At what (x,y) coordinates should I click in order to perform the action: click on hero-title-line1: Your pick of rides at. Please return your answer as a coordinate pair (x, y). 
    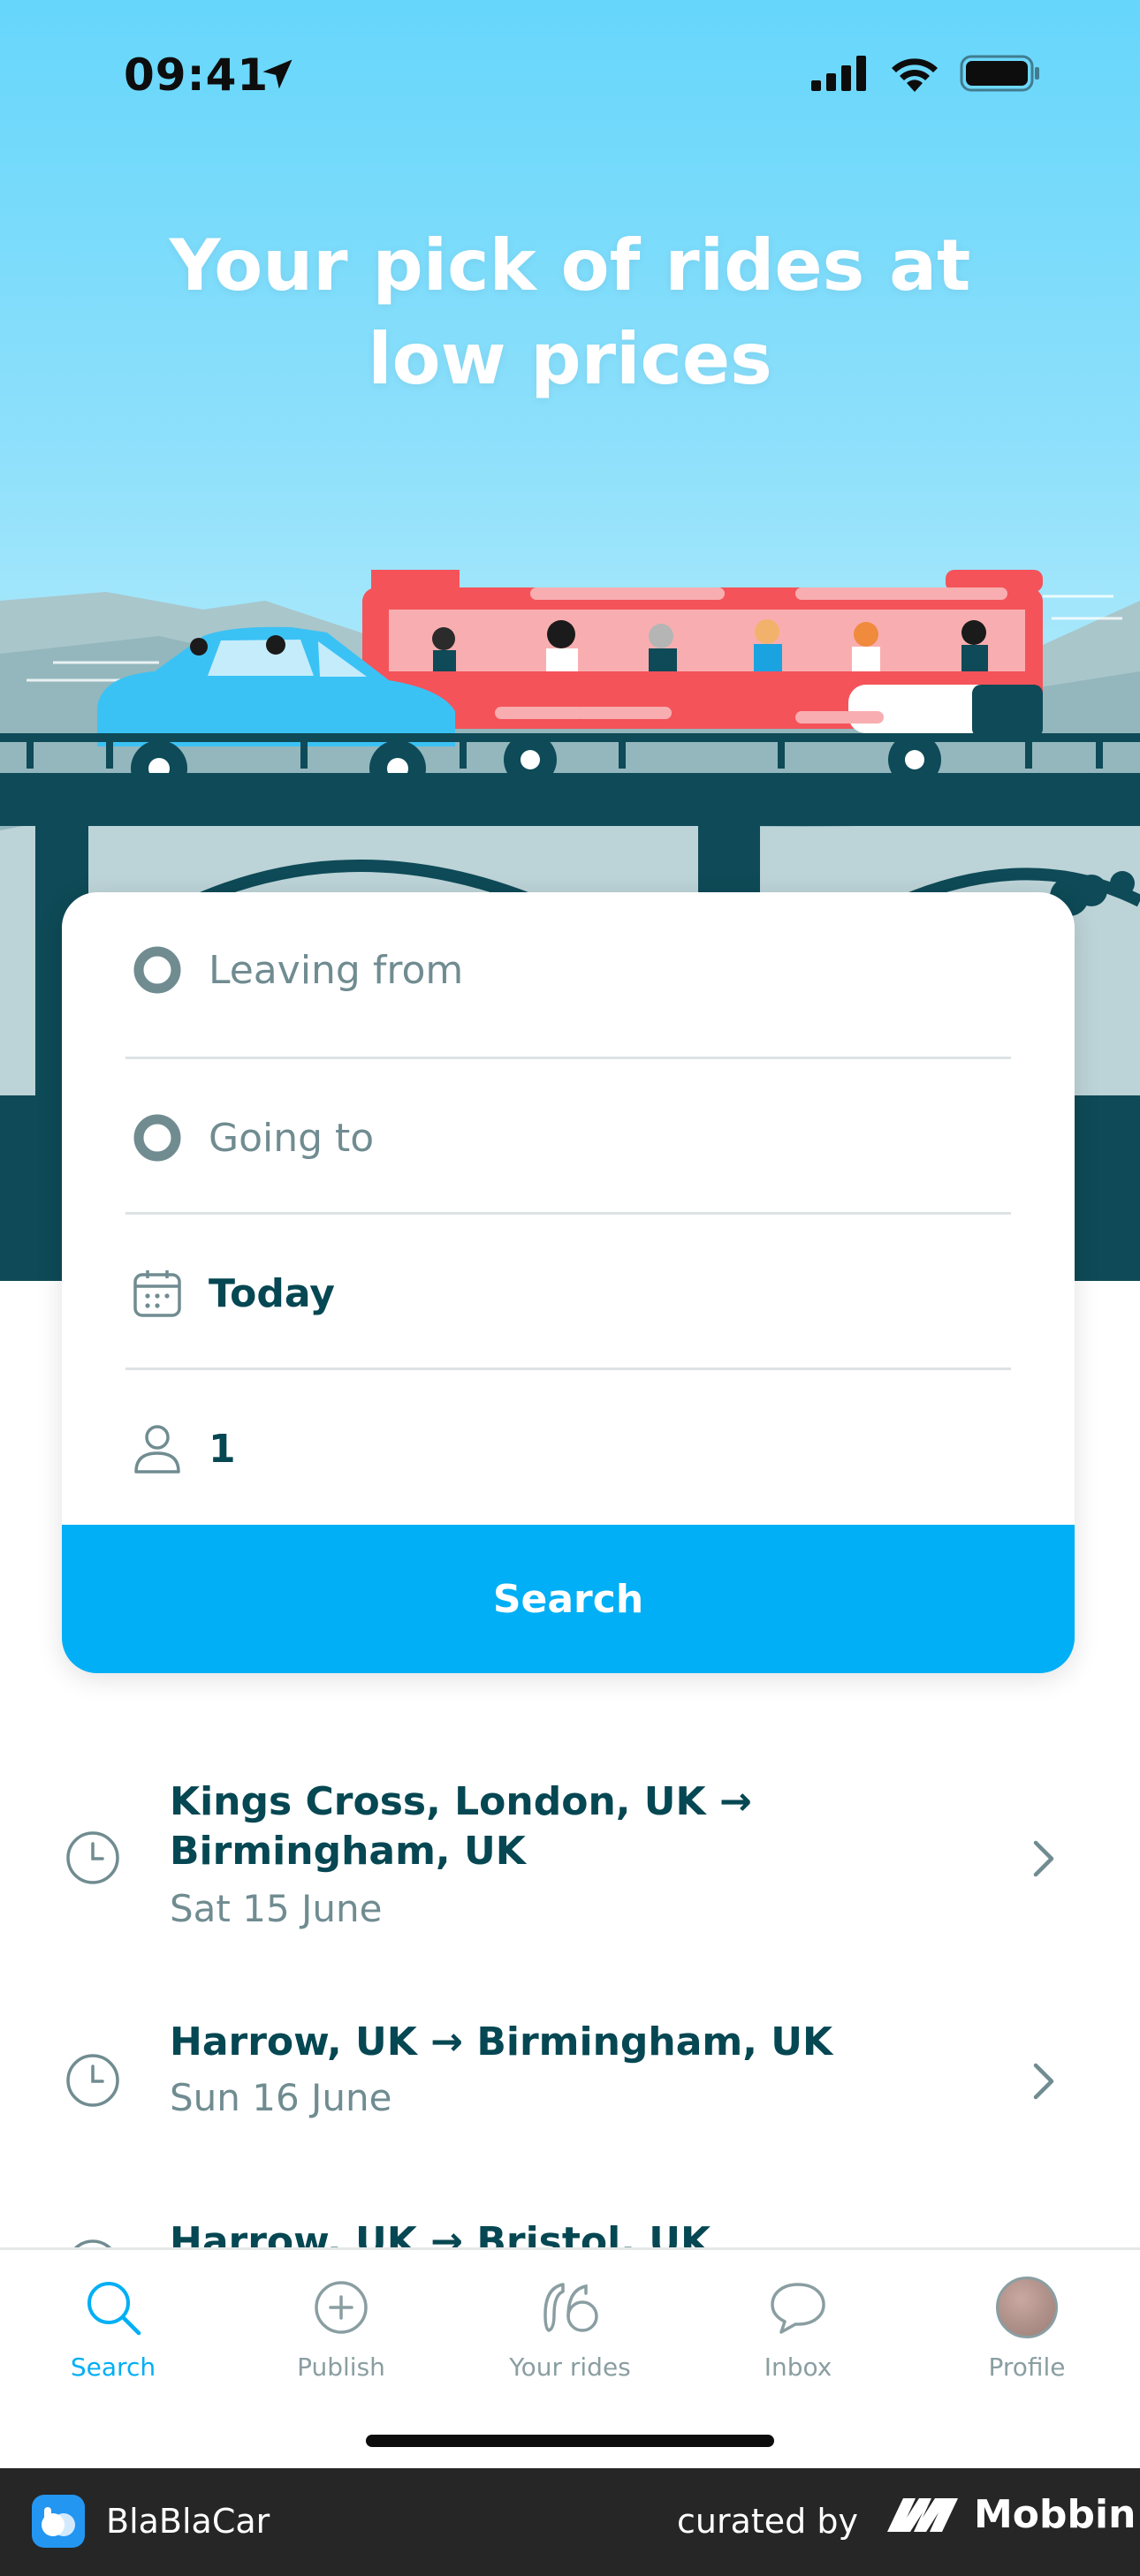
    Looking at the image, I should click on (570, 266).